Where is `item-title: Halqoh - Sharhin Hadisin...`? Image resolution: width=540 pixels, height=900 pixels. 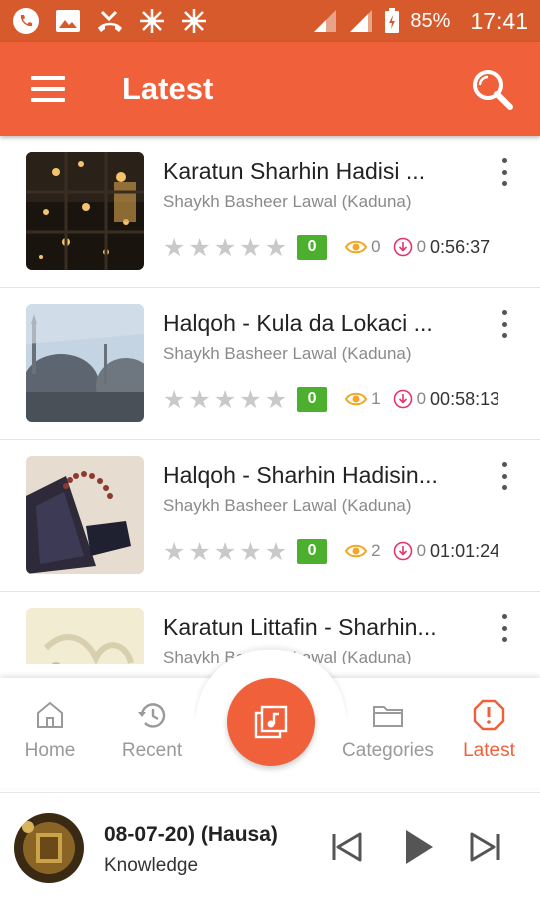
item-title: Halqoh - Sharhin Hadisin... is located at coordinates (300, 475).